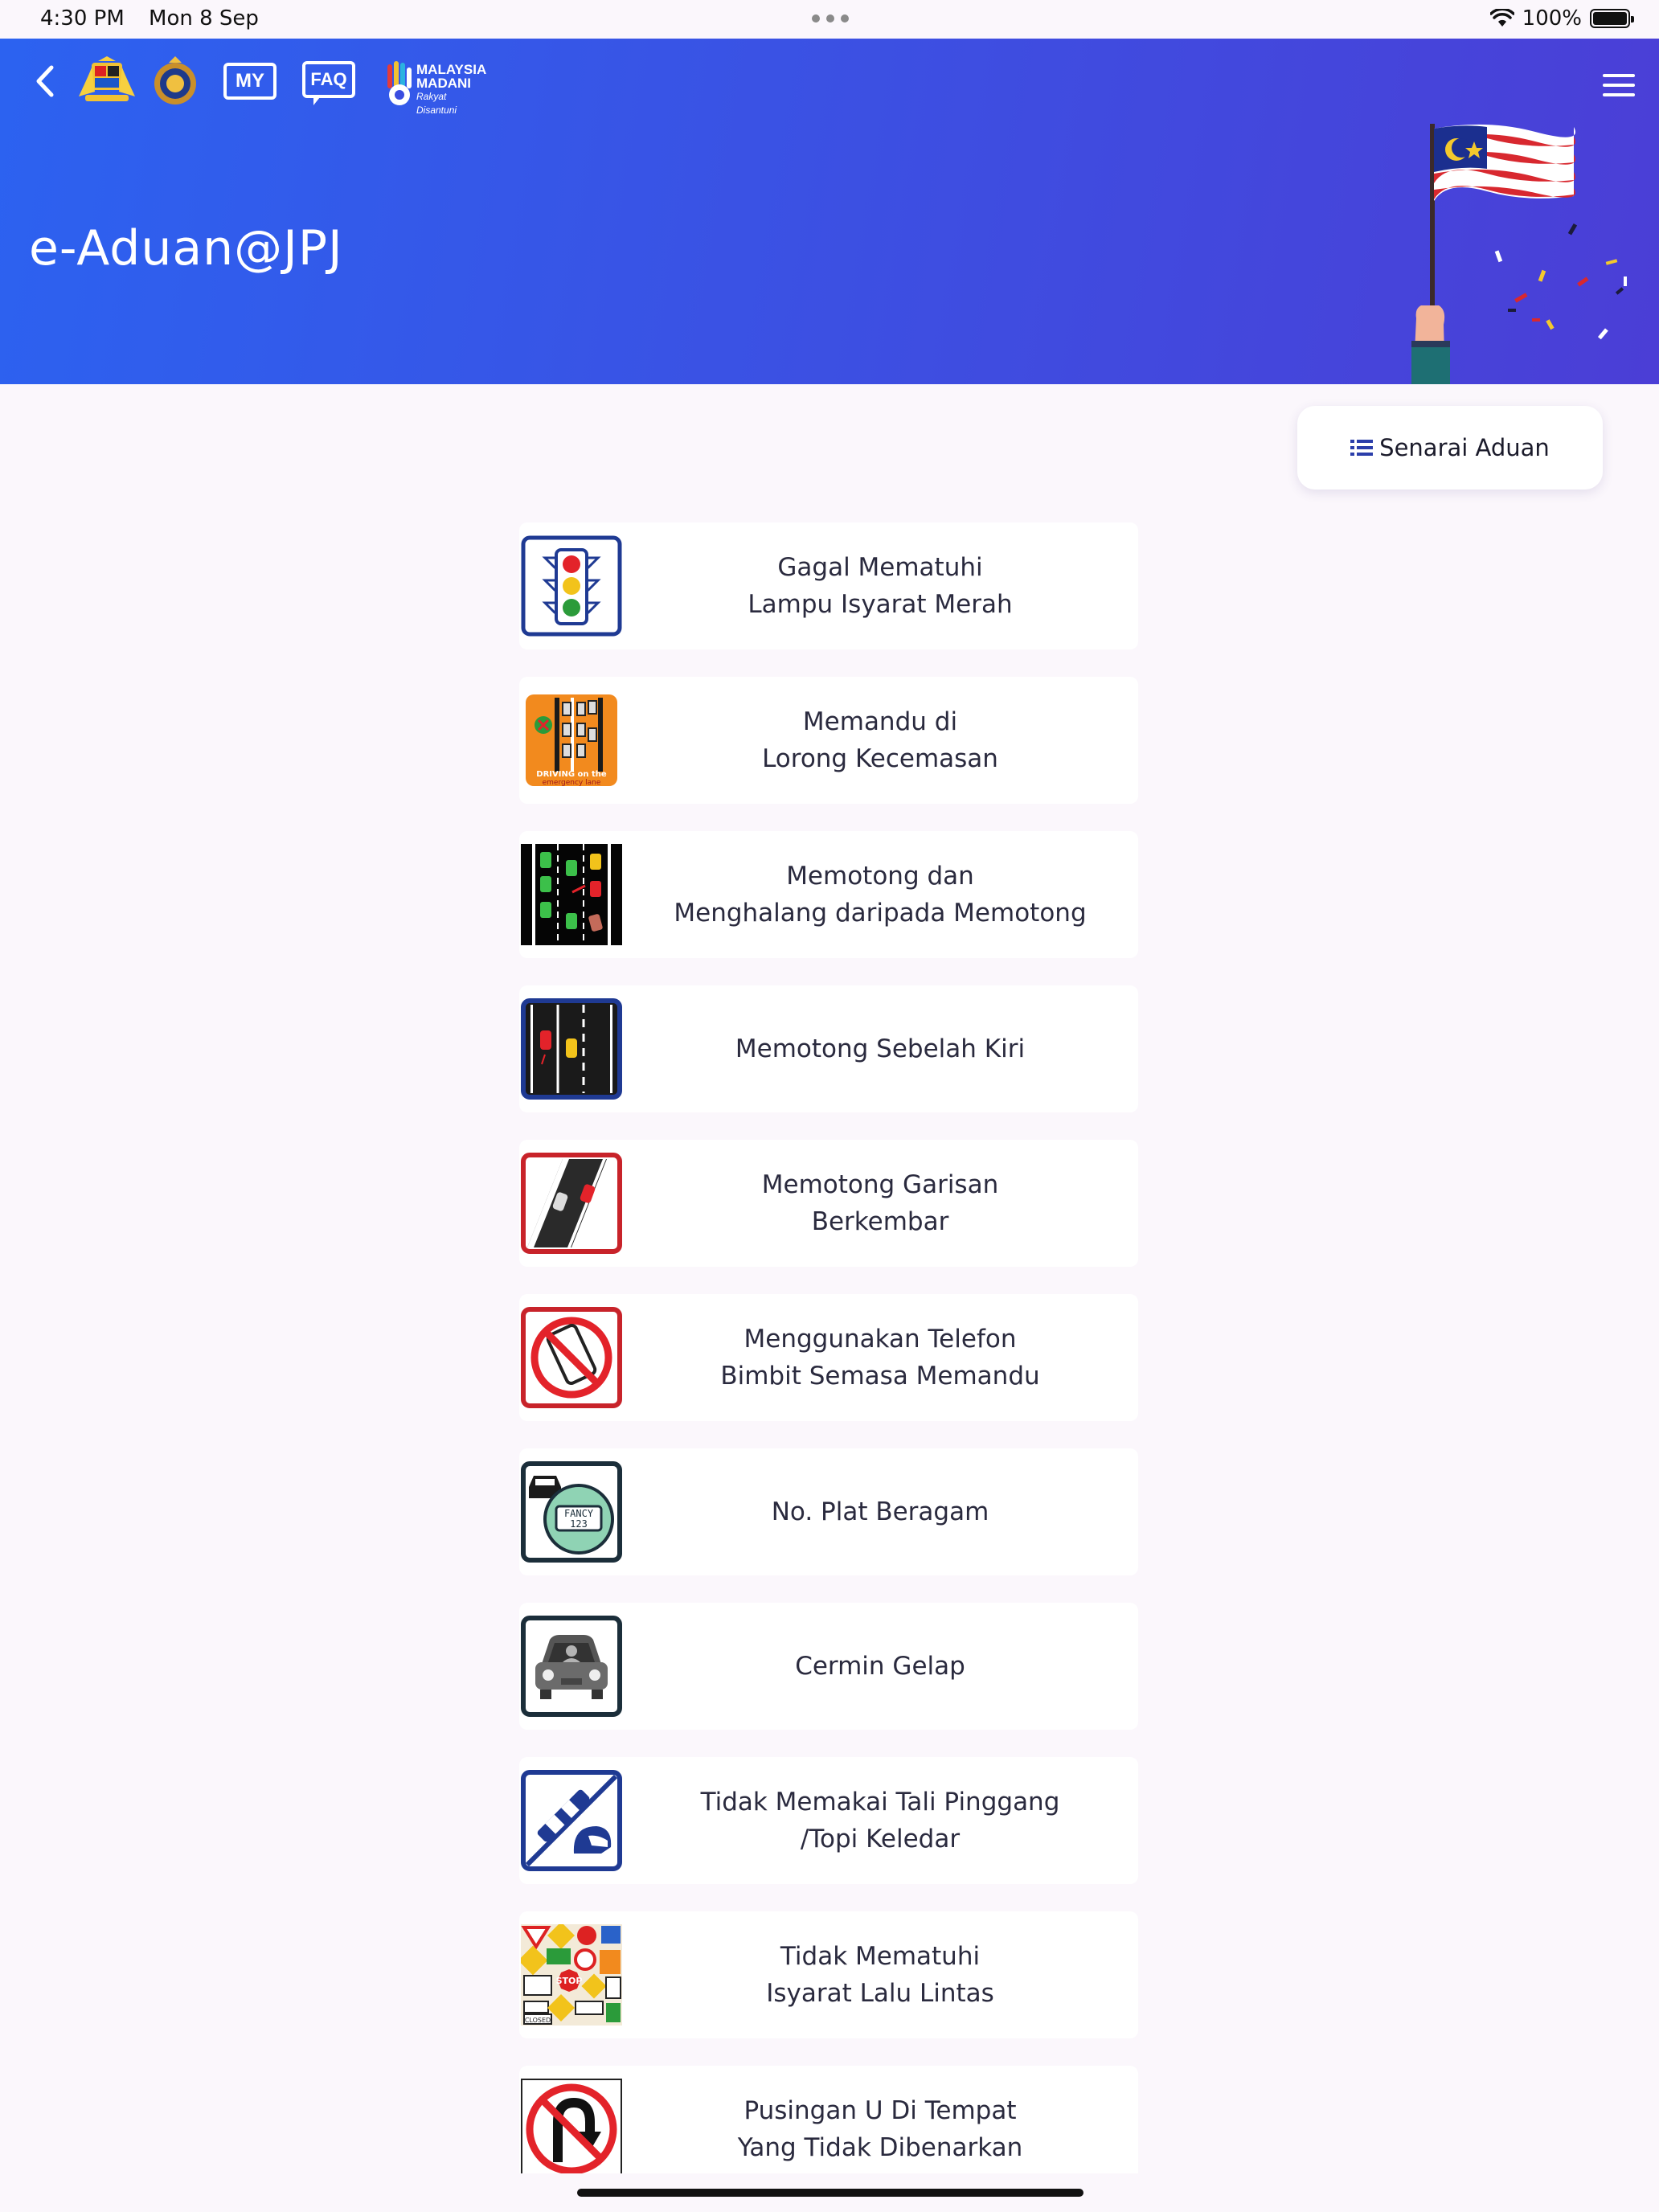 This screenshot has height=2212, width=1659. Describe the element at coordinates (880, 876) in the screenshot. I see `card-title-line1: Memotong dan` at that location.